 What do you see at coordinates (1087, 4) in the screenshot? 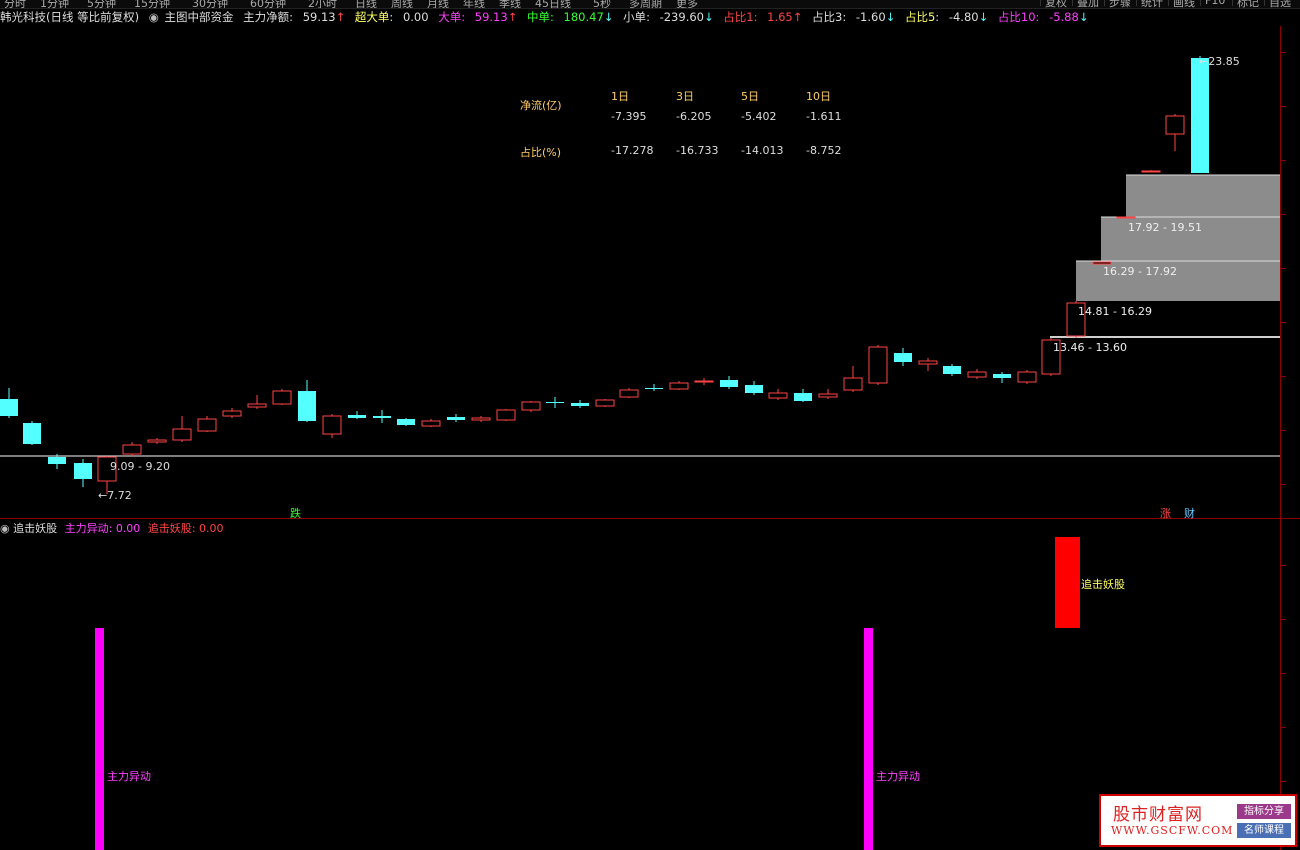
I see `toolbar-button: 叠加` at bounding box center [1087, 4].